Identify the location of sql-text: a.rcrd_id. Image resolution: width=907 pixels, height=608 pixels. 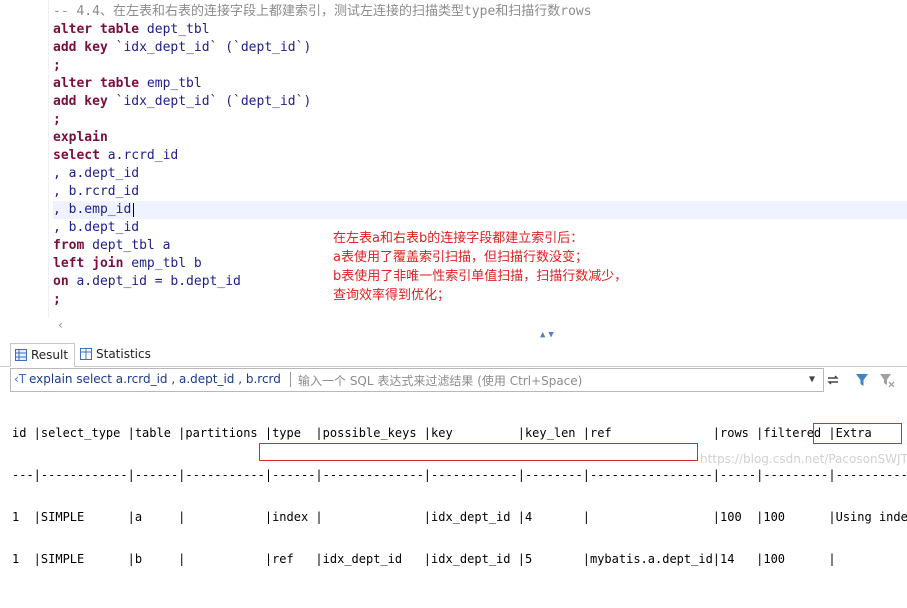
(143, 155).